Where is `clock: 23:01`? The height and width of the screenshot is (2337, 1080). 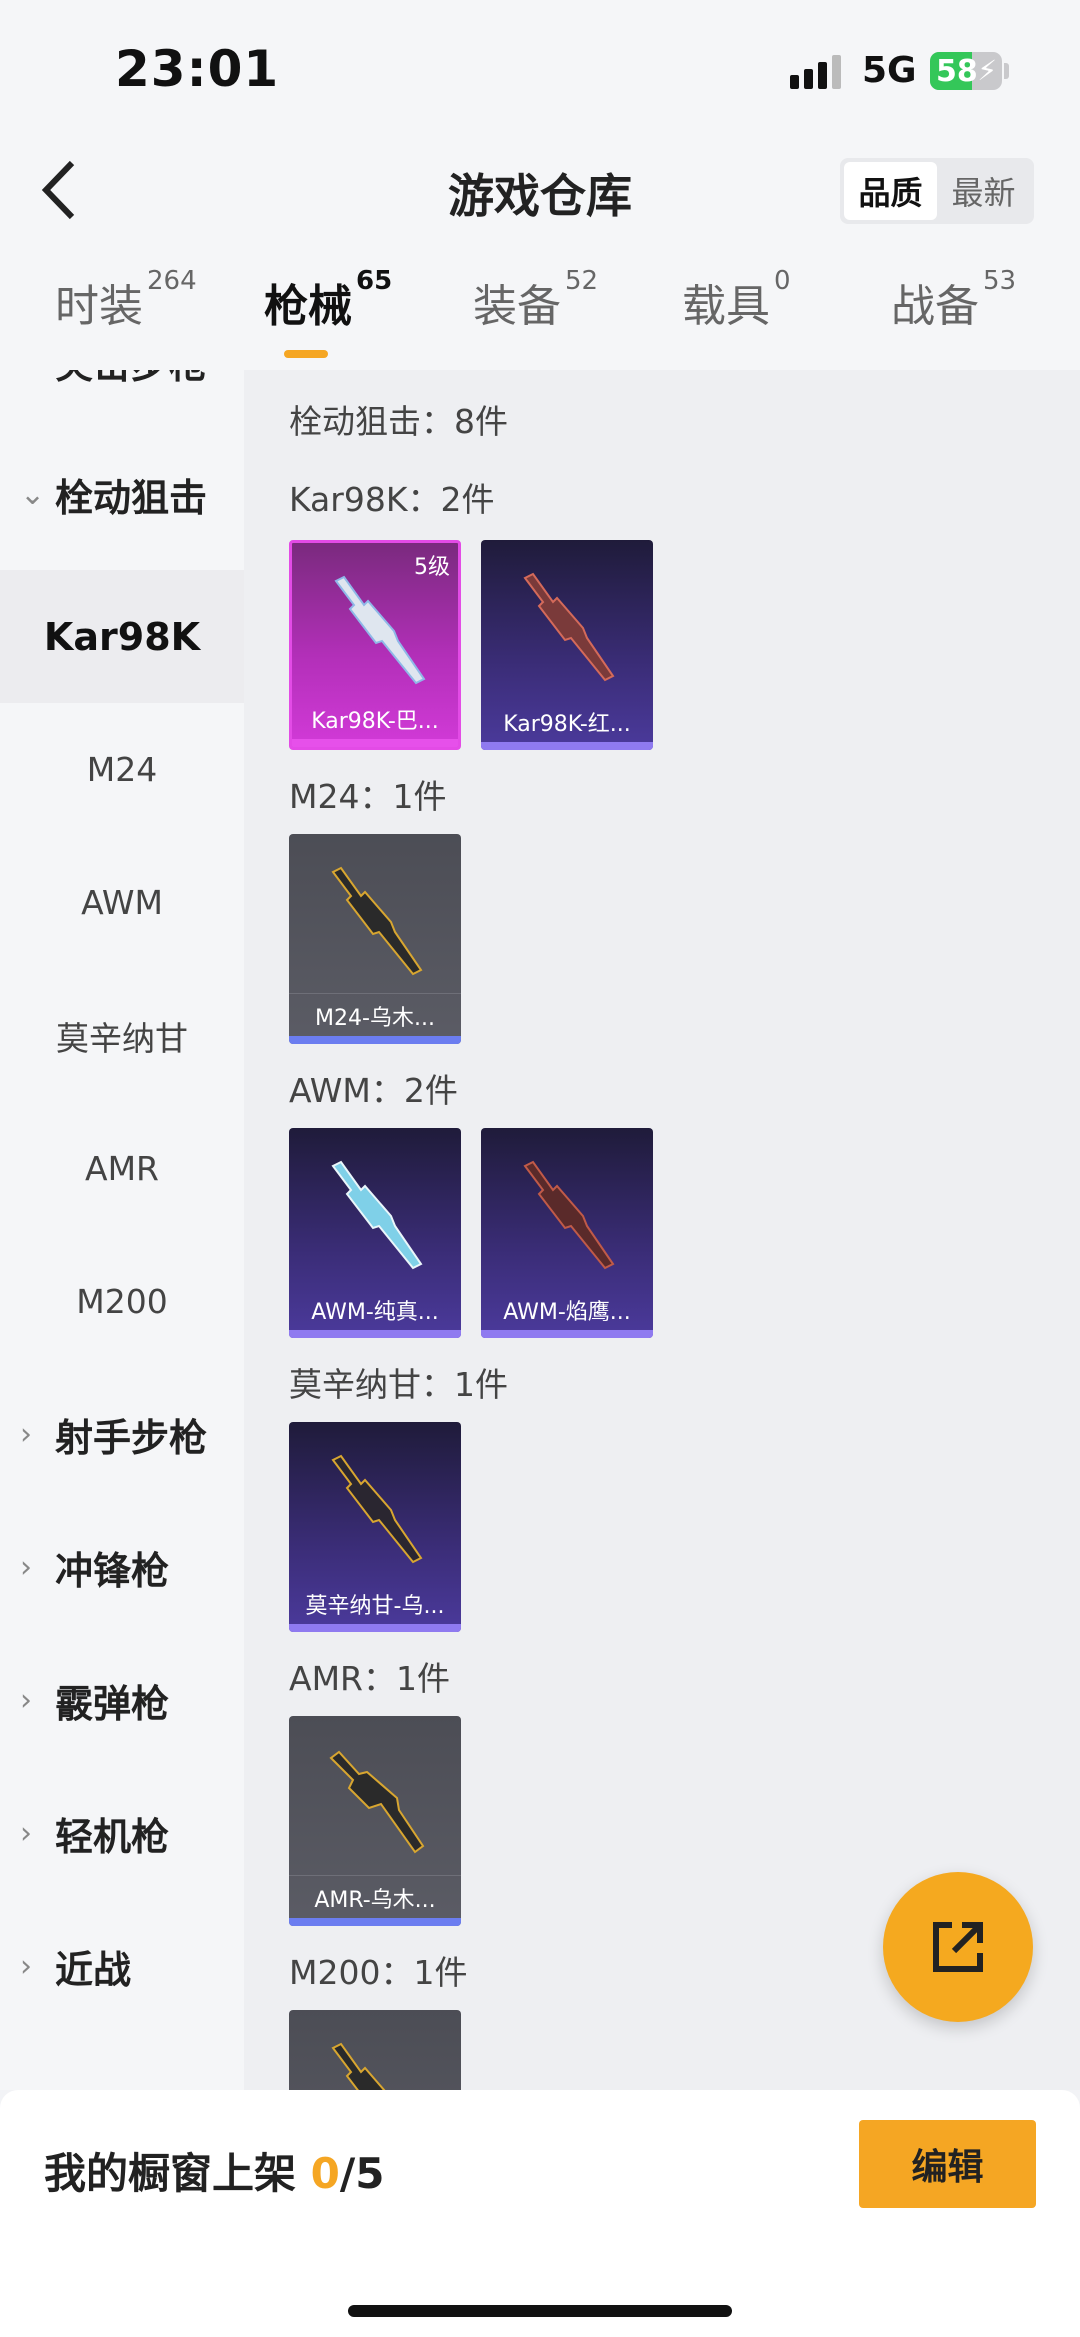
clock: 23:01 is located at coordinates (197, 69).